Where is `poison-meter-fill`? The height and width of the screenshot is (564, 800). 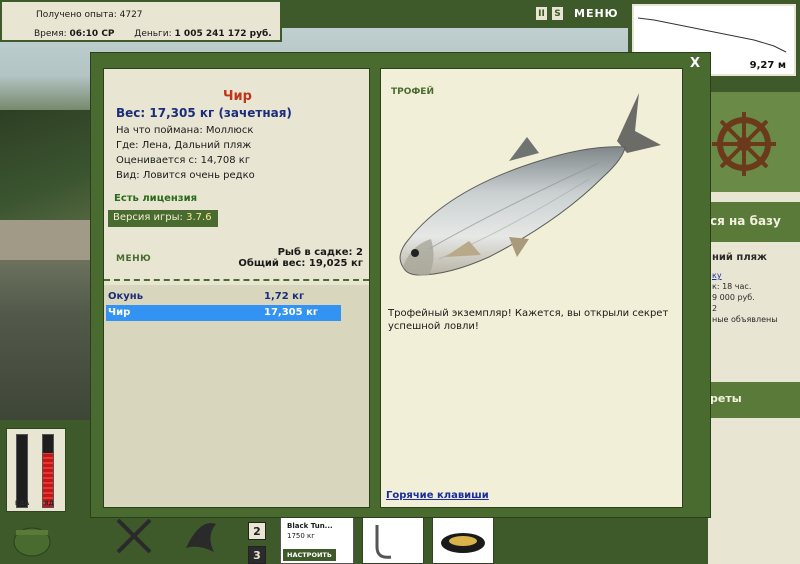
poison-meter-fill is located at coordinates (48, 480).